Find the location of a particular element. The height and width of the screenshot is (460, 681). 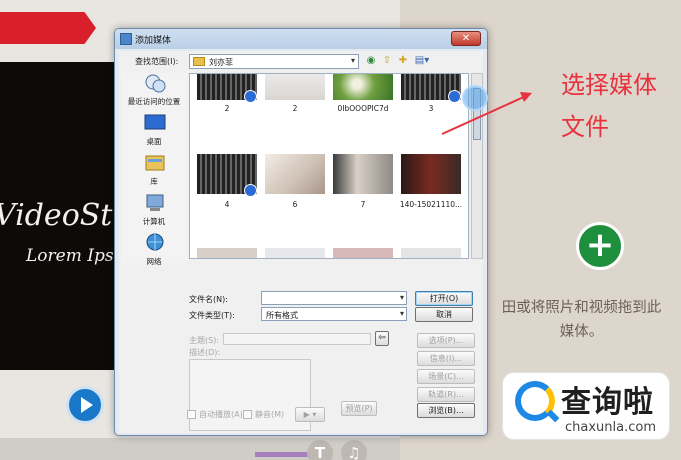

close-button: ✕ is located at coordinates (466, 38).